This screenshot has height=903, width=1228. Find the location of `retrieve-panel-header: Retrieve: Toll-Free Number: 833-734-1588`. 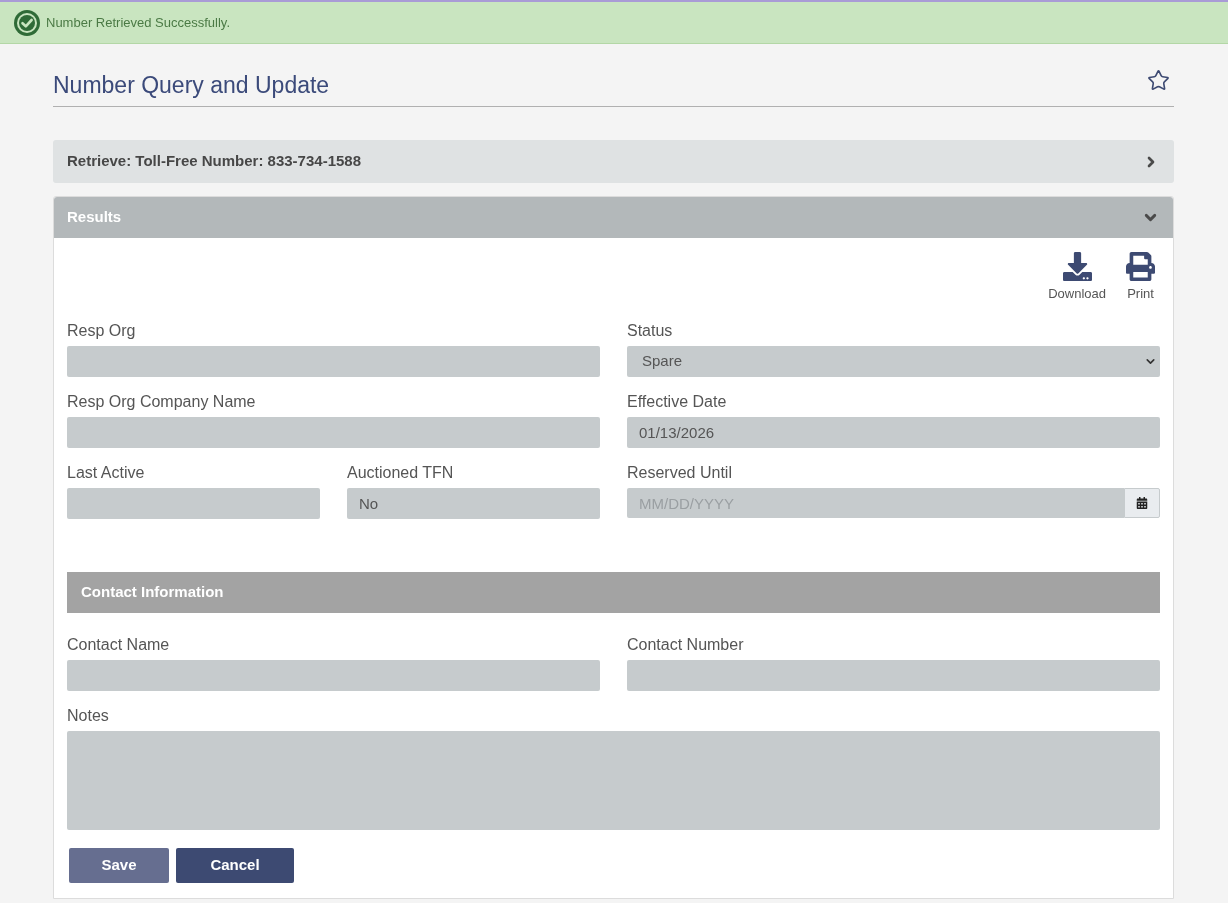

retrieve-panel-header: Retrieve: Toll-Free Number: 833-734-1588 is located at coordinates (613, 161).